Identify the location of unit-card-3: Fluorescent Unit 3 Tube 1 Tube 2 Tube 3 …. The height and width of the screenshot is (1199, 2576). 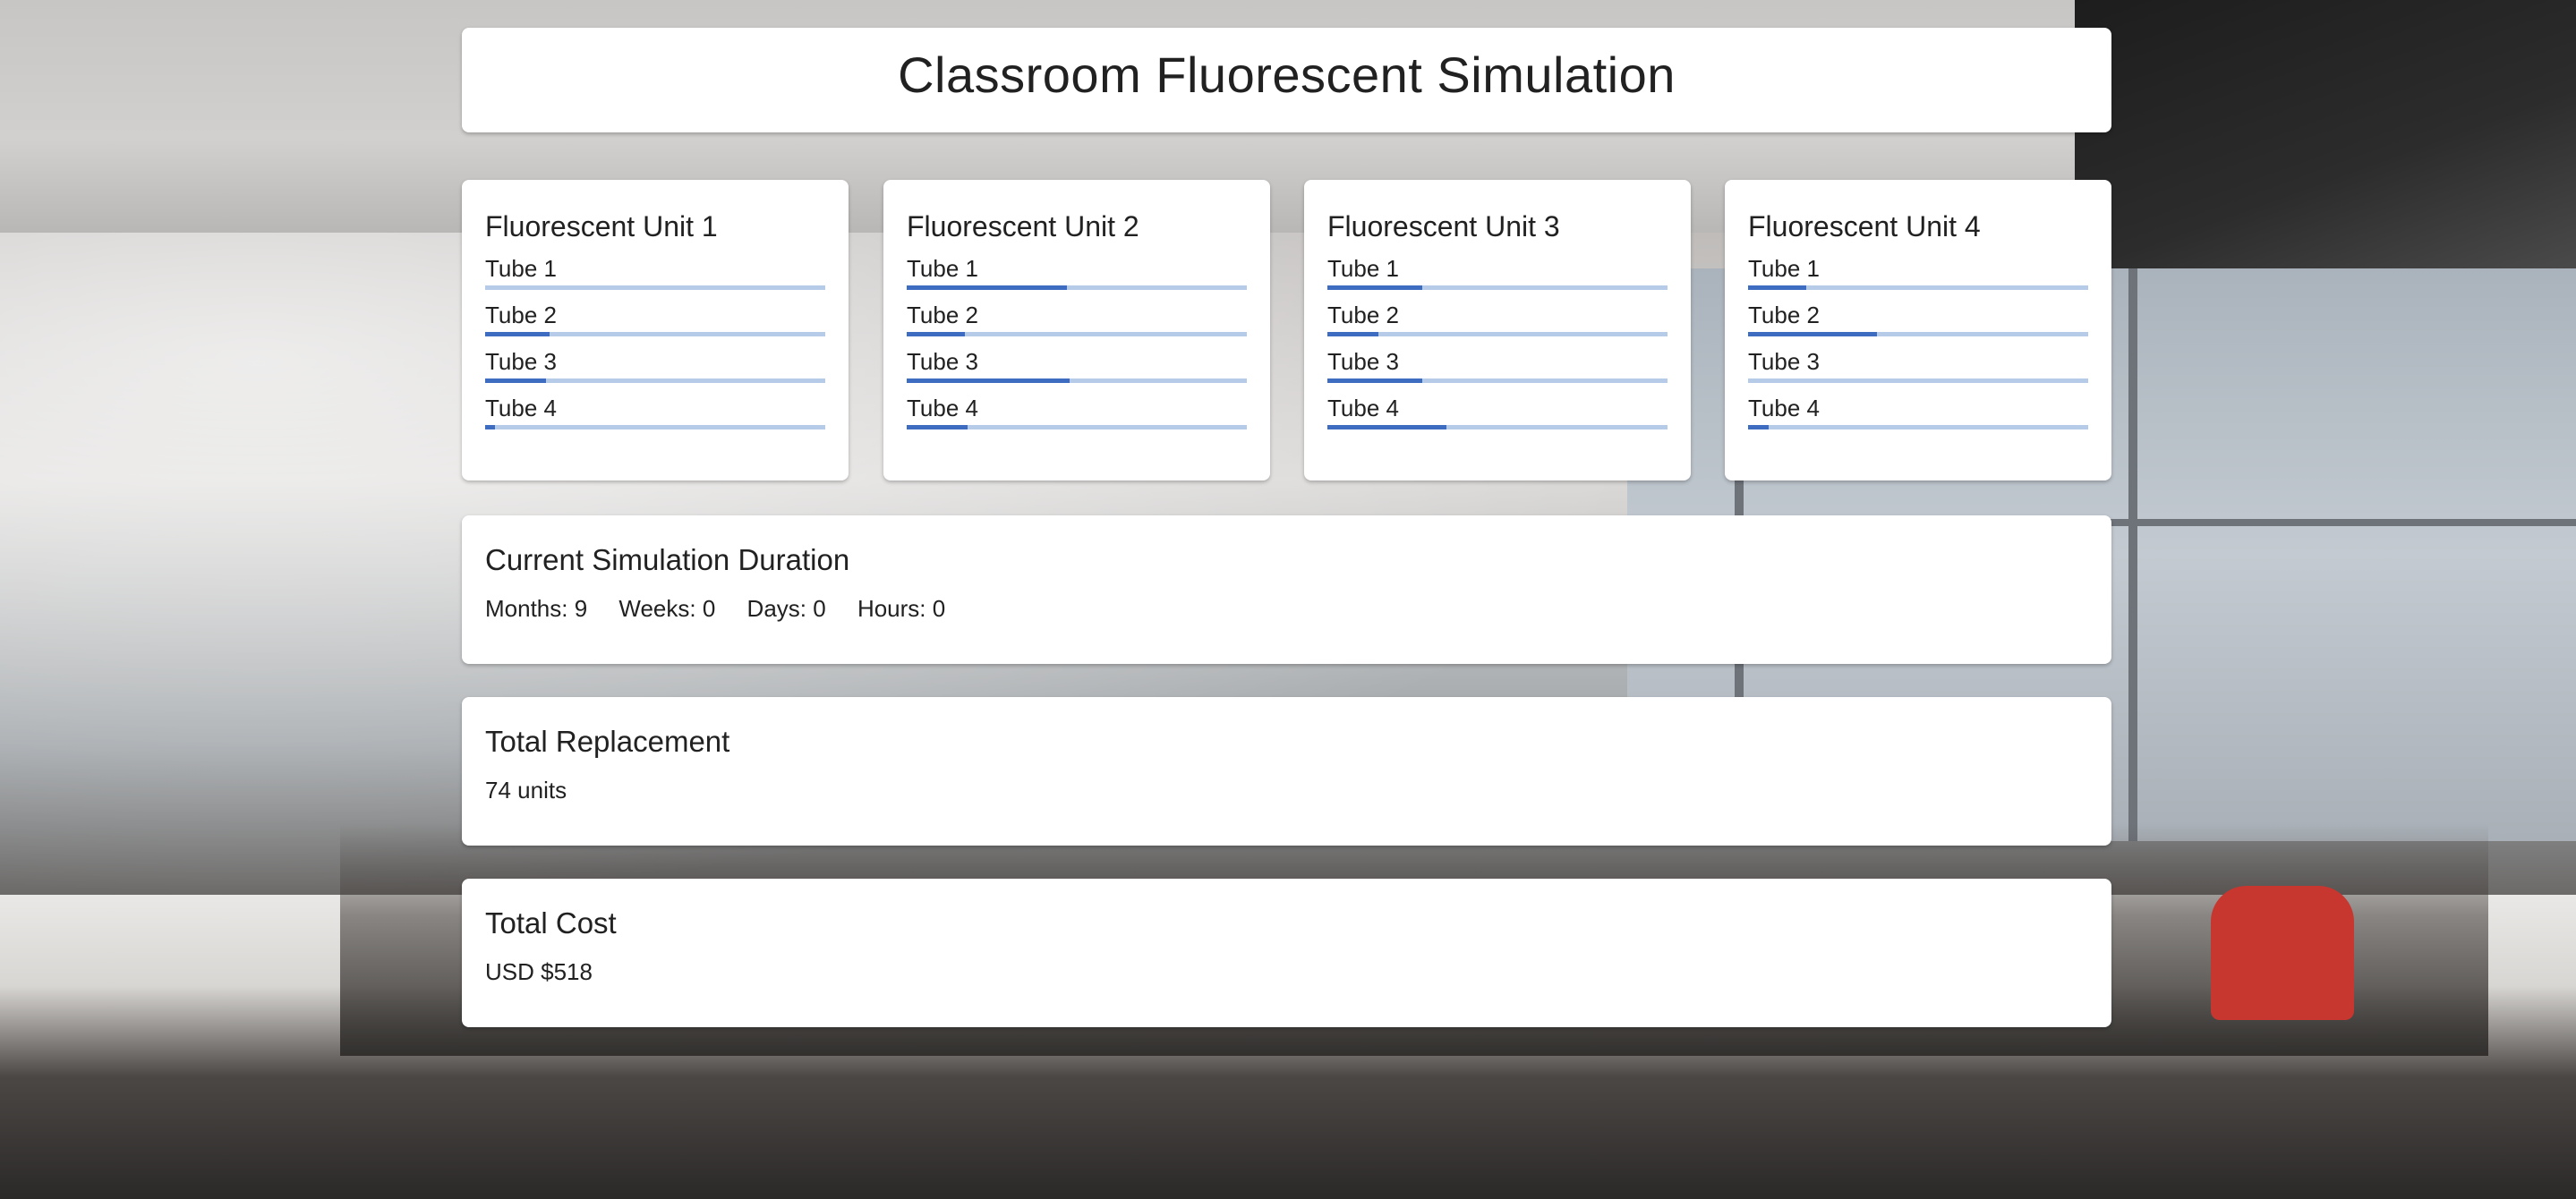
(1497, 330).